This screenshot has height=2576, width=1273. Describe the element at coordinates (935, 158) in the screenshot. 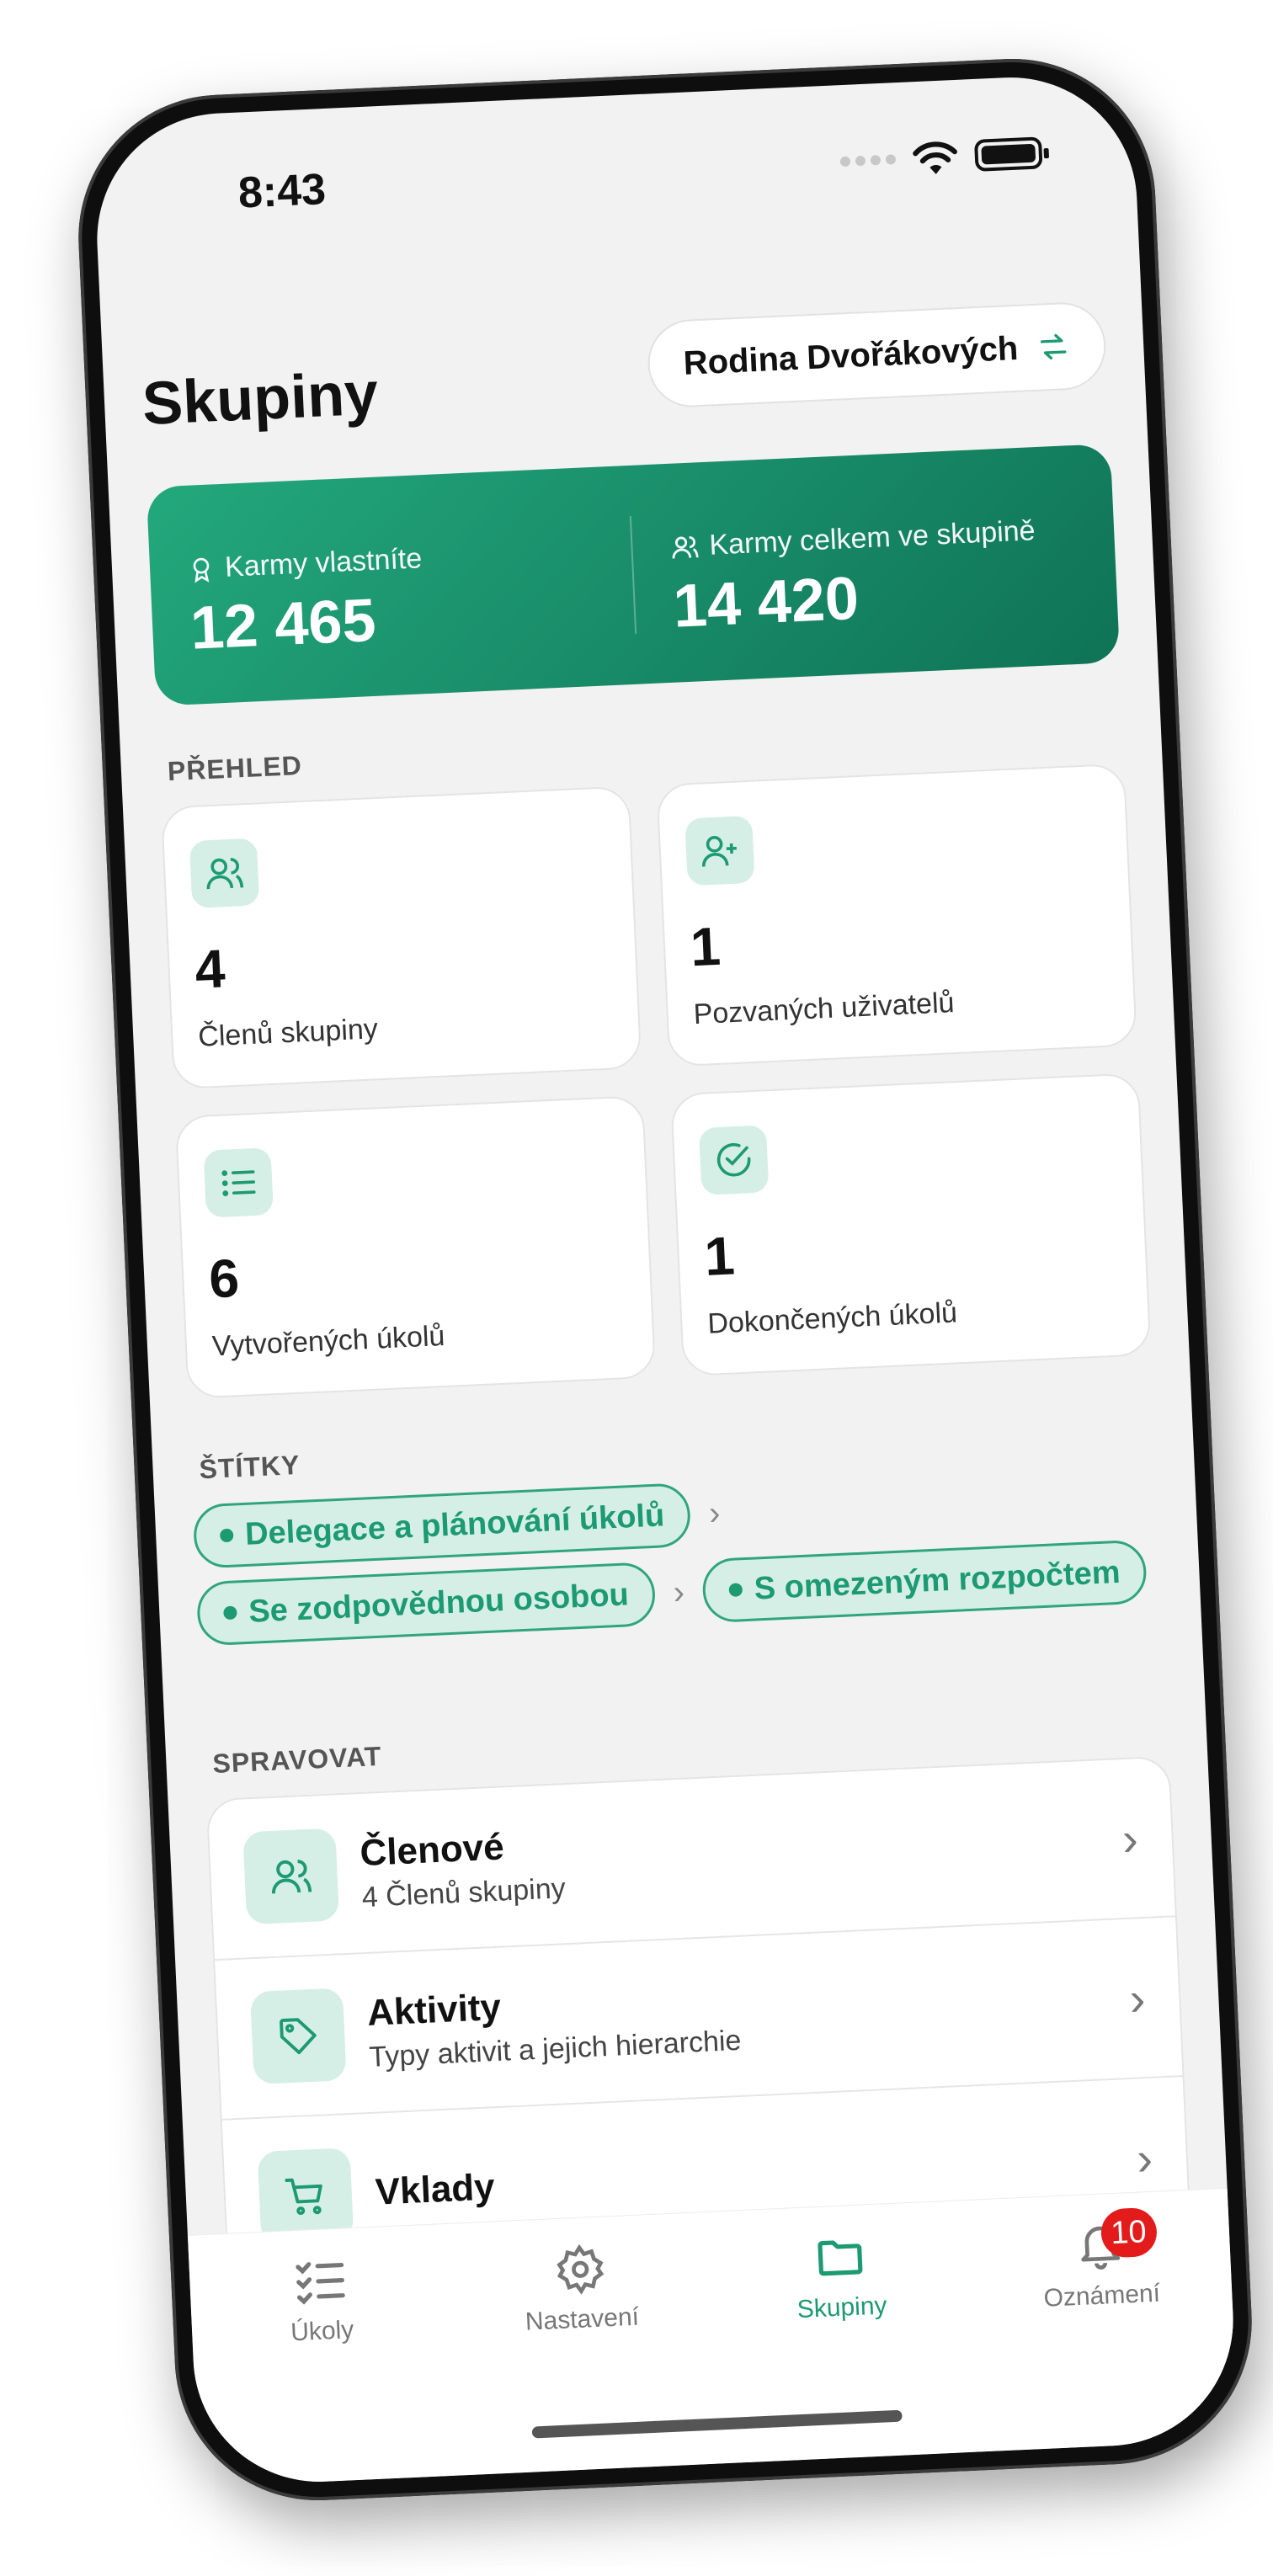

I see `wifi-icon` at that location.